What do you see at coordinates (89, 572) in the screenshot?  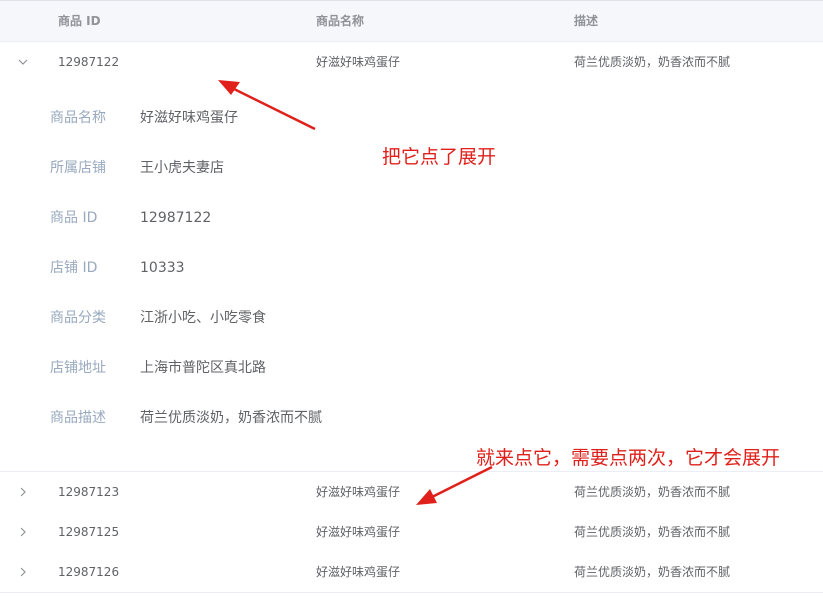 I see `cell-id: 12987126` at bounding box center [89, 572].